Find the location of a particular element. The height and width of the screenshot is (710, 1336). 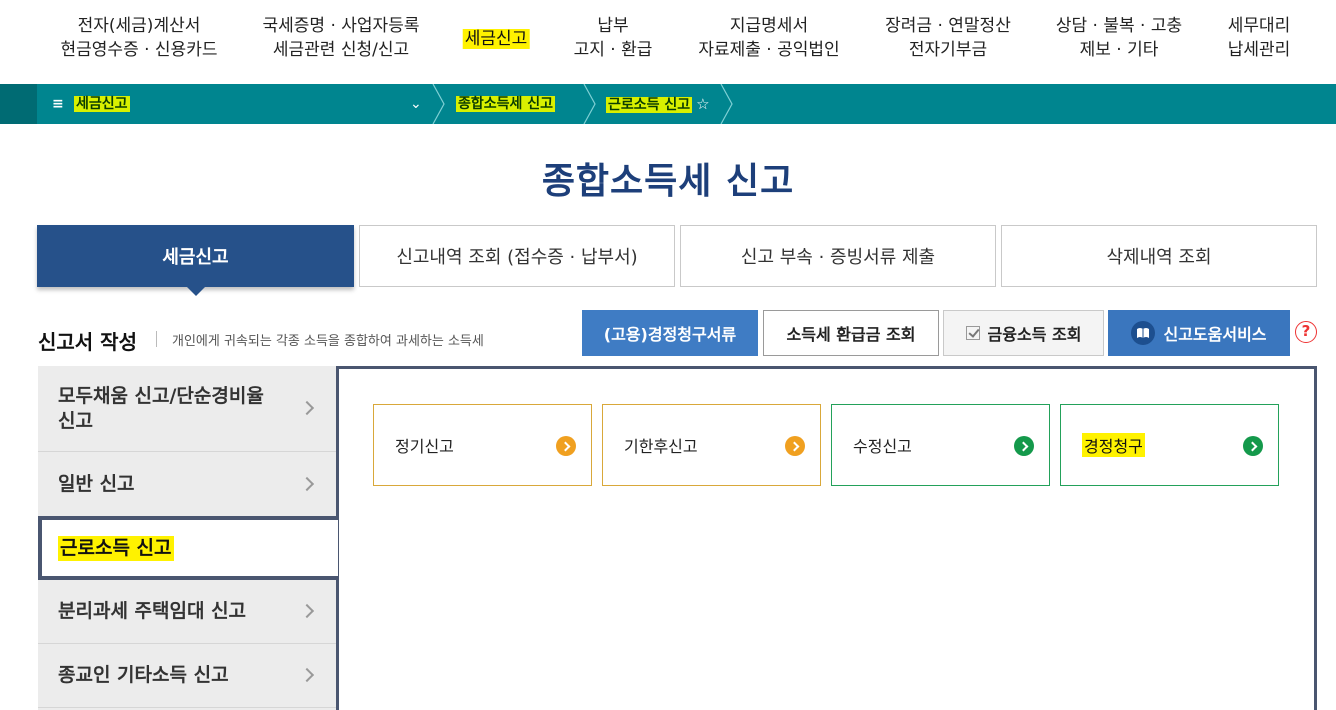

sidebar-item-general: 일반 신고 is located at coordinates (187, 485).